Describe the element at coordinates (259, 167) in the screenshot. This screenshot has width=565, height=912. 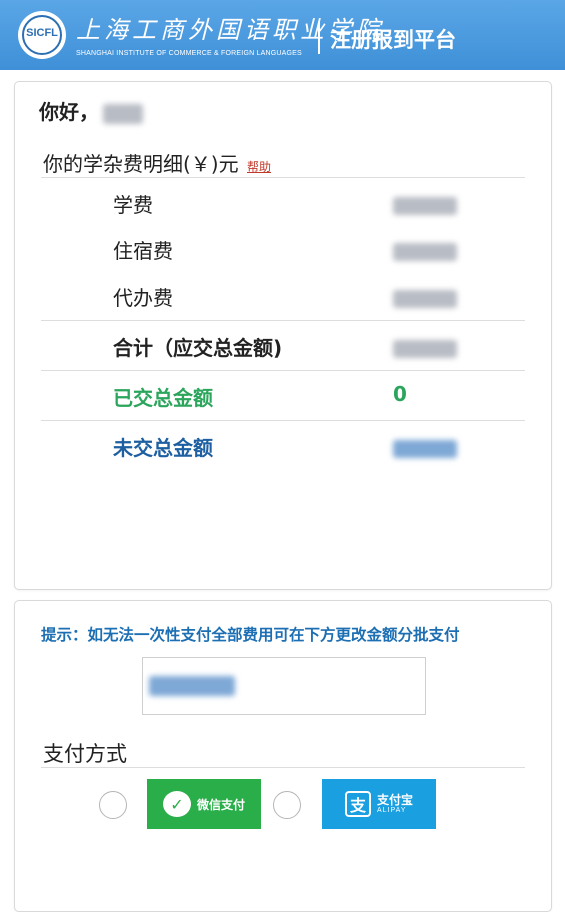
I see `help-link: 帮助` at that location.